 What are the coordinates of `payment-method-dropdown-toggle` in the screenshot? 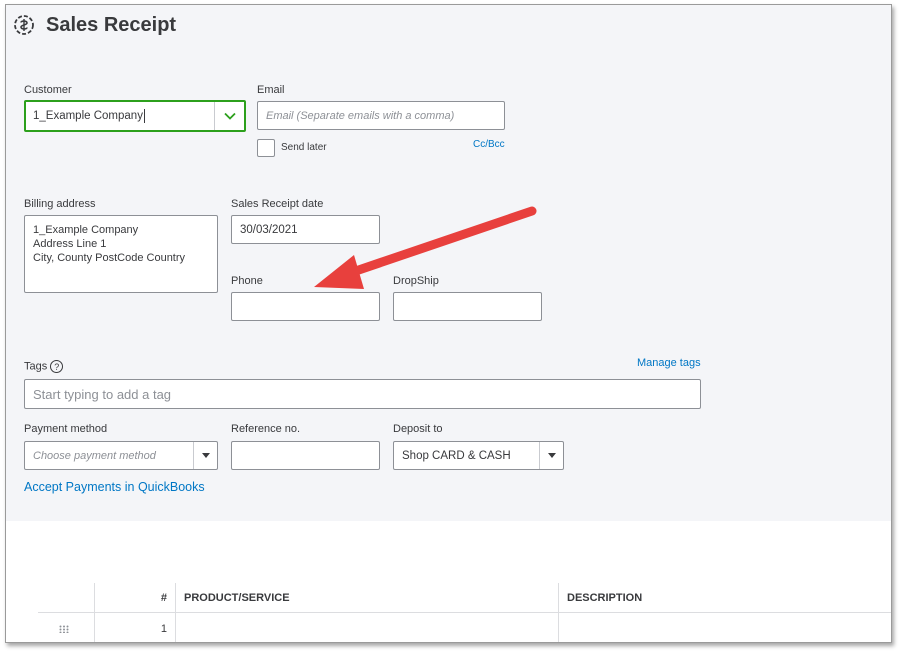 It's located at (205, 455).